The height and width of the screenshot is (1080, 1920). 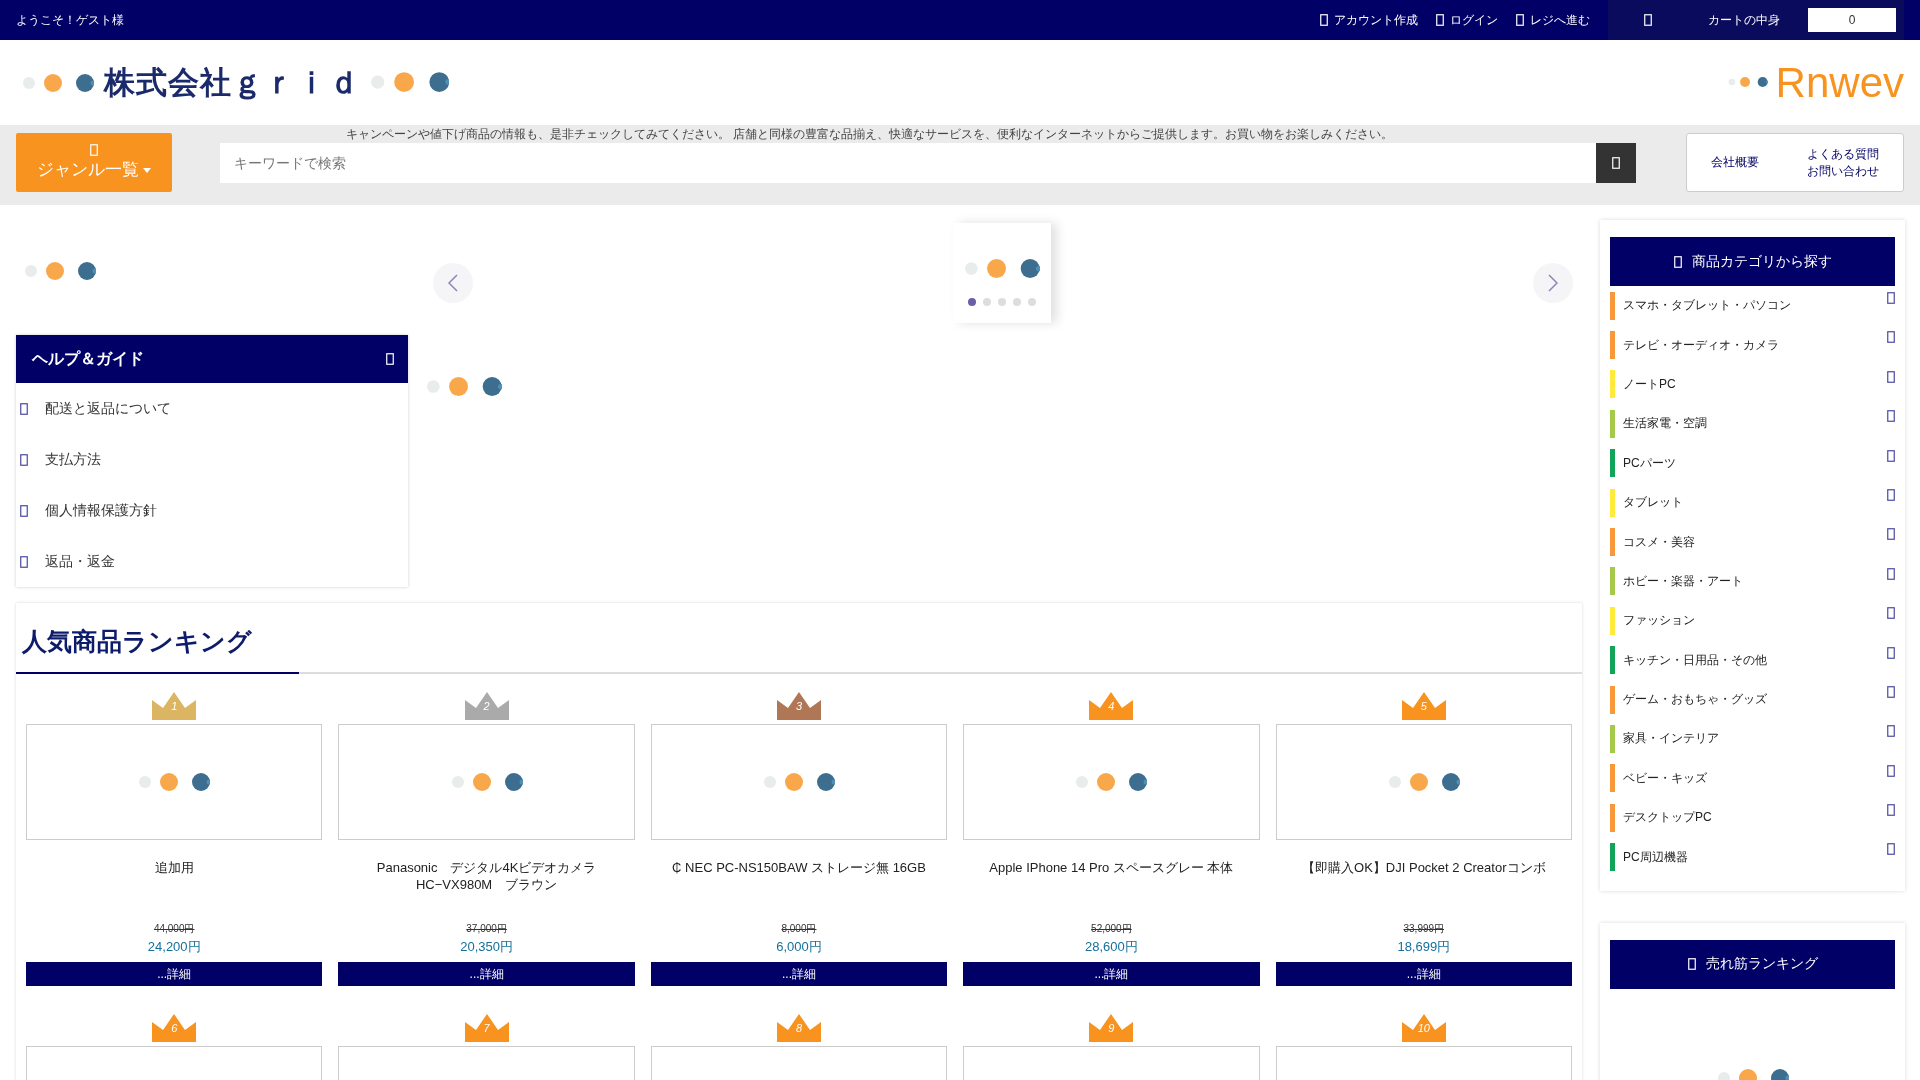 What do you see at coordinates (870, 134) in the screenshot?
I see `tagline: キャンペーンや値下げ商品の情報も、是非チェックしてみてください。 店舗と同様の豊富な品揃え、快適なサービスを、便利なインターネットからご提供します。お買い物をお楽しみください。` at bounding box center [870, 134].